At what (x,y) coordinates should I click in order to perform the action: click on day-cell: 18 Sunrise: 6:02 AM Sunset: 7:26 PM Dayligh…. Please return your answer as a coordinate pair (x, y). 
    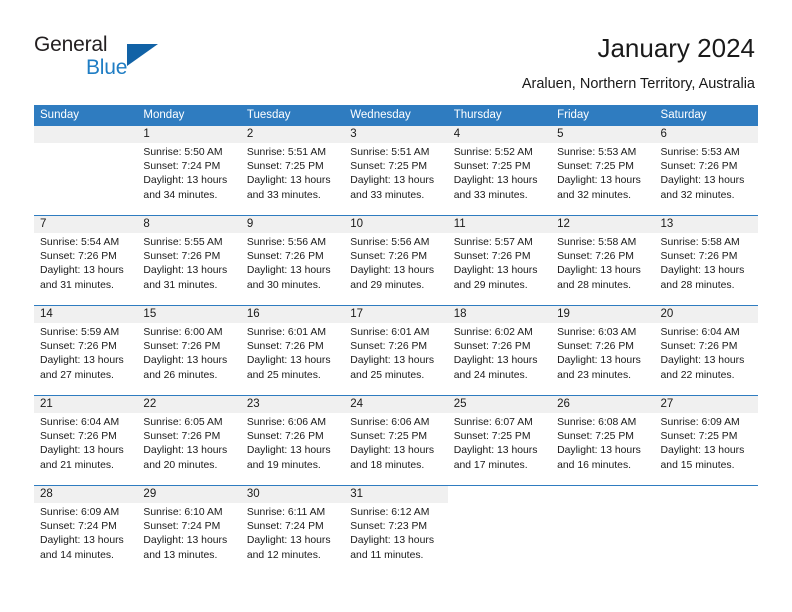
    Looking at the image, I should click on (499, 350).